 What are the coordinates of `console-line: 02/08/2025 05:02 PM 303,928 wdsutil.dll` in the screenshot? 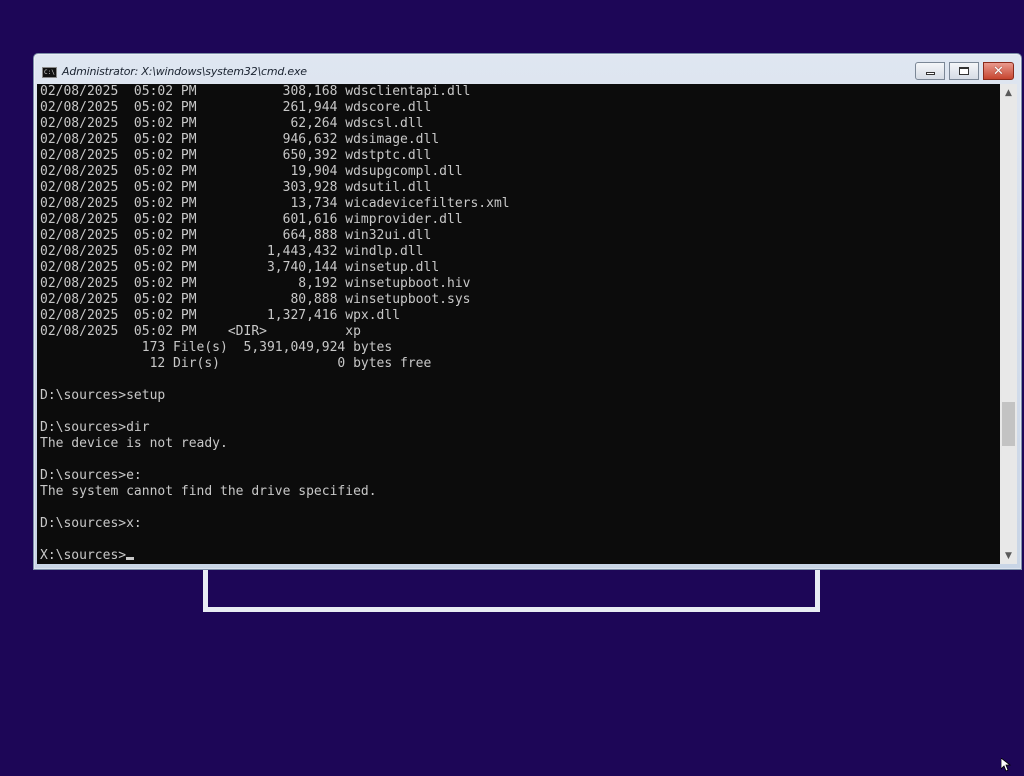 It's located at (236, 187).